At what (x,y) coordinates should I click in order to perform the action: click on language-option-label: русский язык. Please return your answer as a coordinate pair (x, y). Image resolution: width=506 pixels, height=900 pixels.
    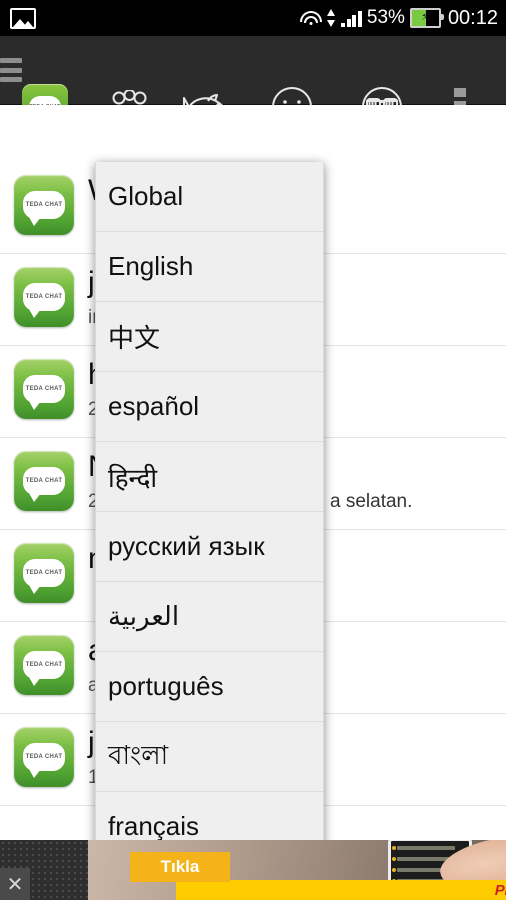
    Looking at the image, I should click on (186, 546).